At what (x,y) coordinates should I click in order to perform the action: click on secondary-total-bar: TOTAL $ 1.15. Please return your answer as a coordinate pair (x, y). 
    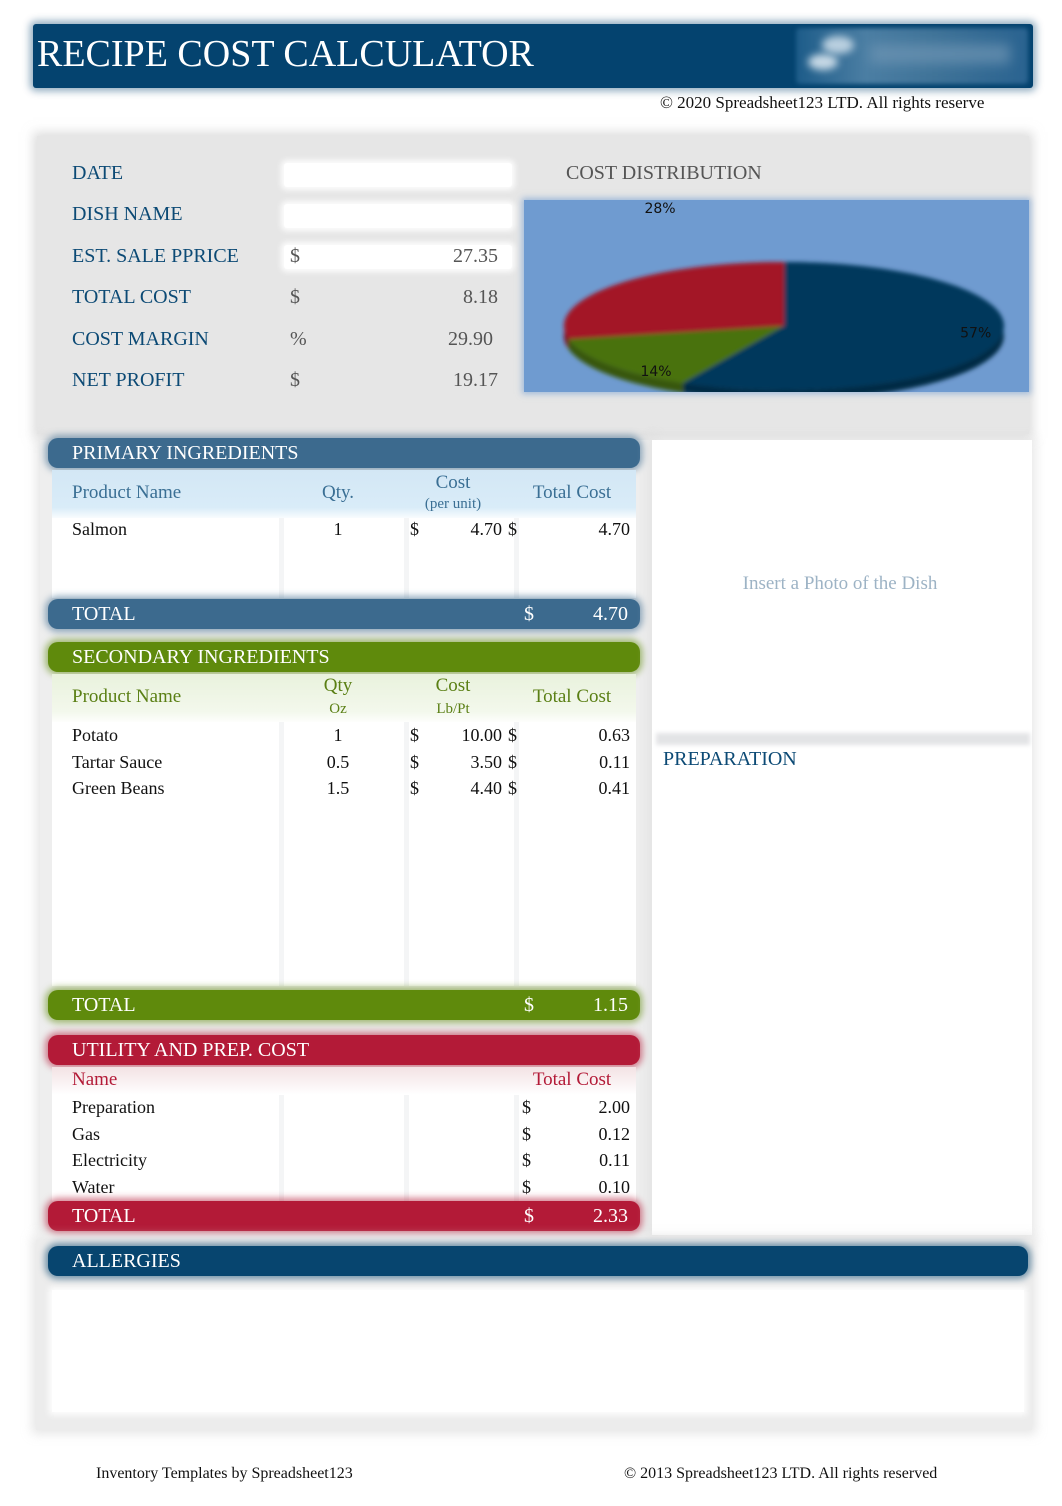
    Looking at the image, I should click on (344, 1005).